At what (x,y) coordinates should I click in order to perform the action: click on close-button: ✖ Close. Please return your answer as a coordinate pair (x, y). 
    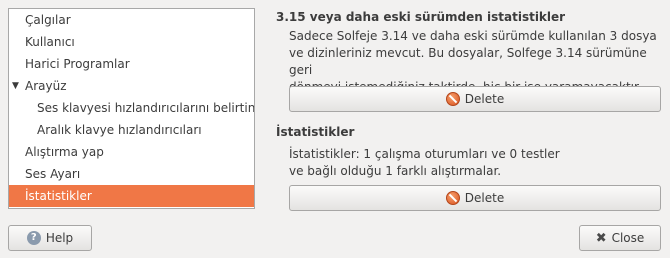
    Looking at the image, I should click on (620, 238).